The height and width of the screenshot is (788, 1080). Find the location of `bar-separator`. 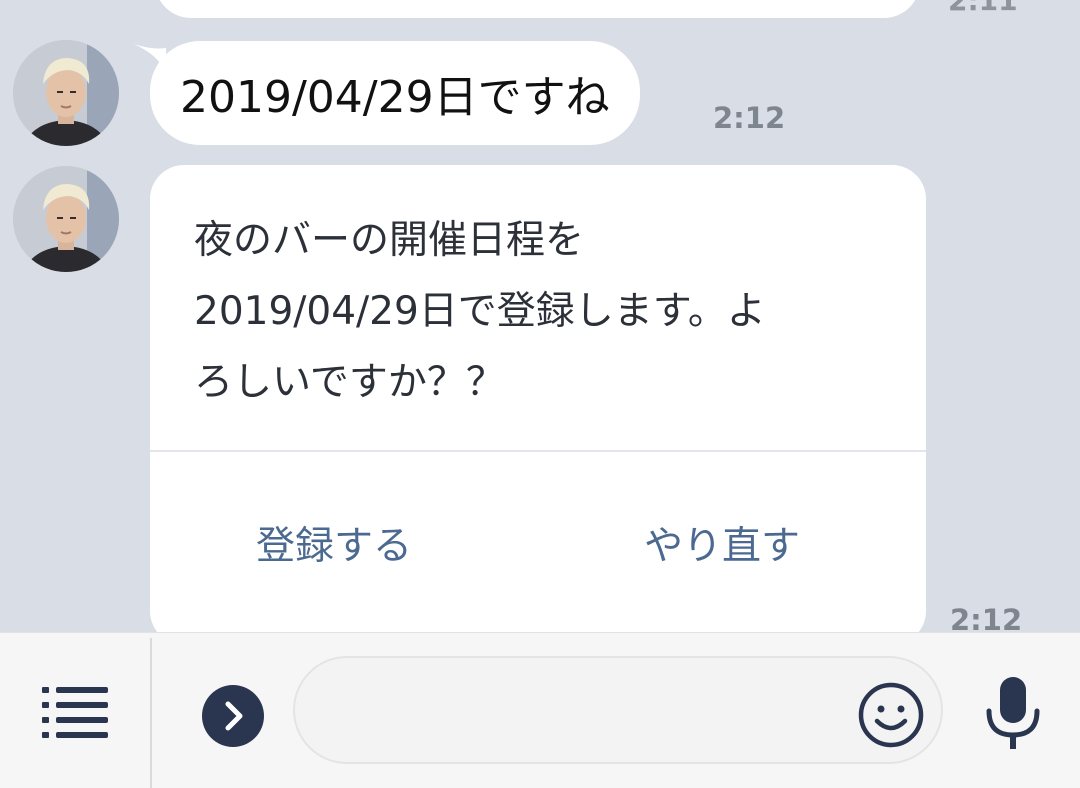

bar-separator is located at coordinates (151, 713).